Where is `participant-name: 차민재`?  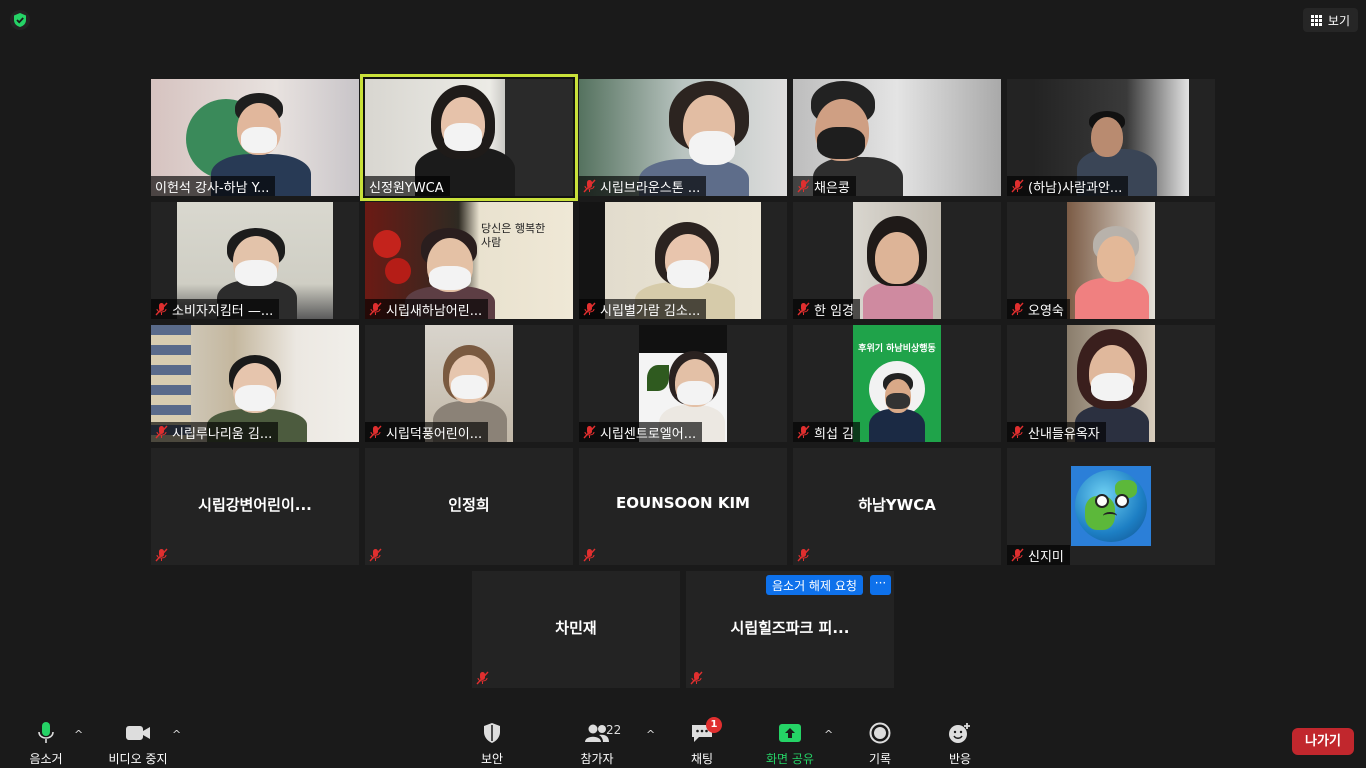
participant-name: 차민재 is located at coordinates (576, 628).